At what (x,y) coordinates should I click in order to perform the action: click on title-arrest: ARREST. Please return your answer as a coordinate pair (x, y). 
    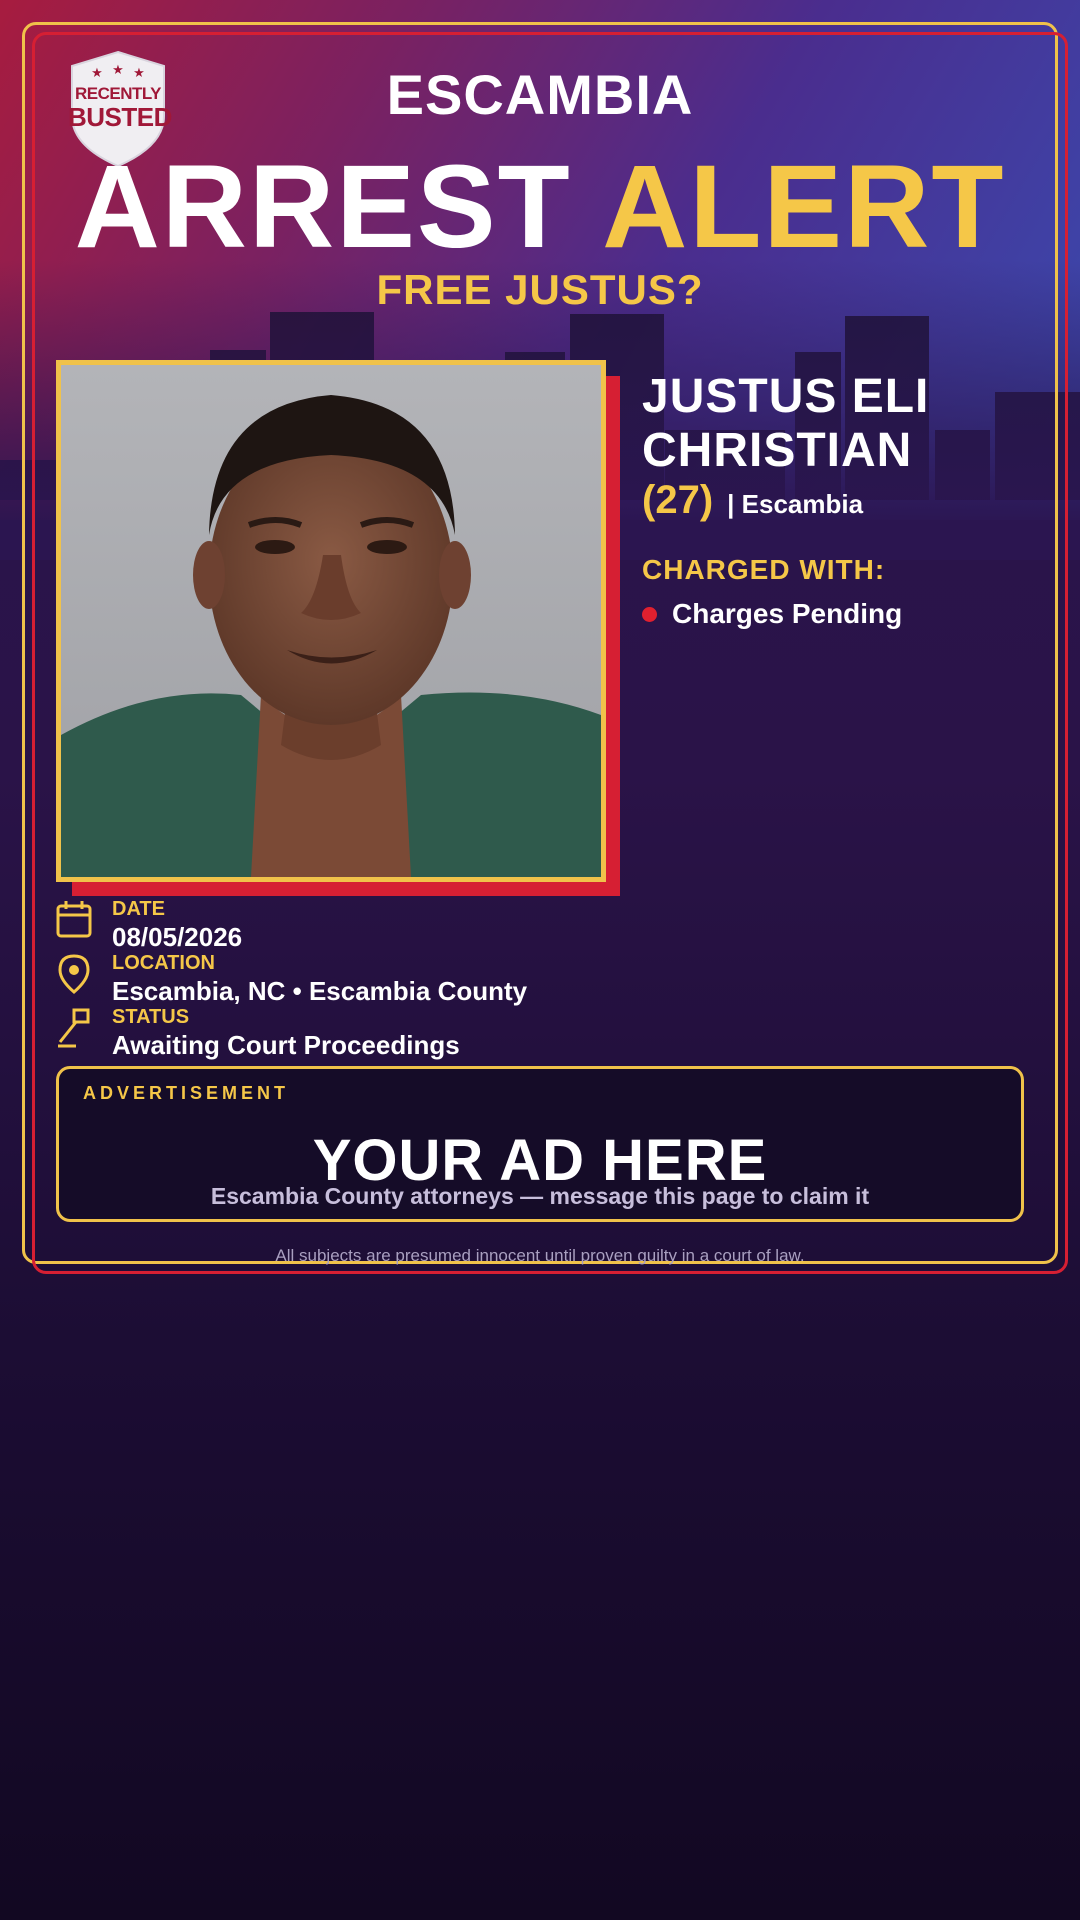
    Looking at the image, I should click on (323, 207).